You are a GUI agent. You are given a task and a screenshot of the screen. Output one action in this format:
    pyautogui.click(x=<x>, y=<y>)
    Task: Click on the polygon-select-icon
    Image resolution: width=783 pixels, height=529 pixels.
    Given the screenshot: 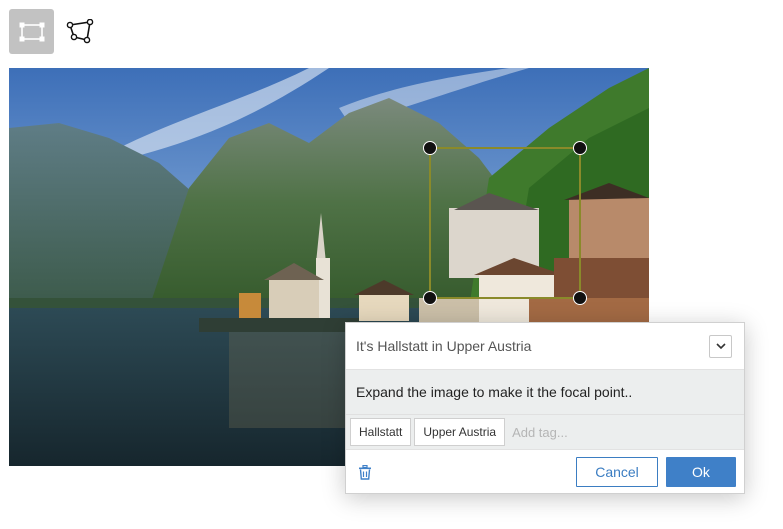 What is the action you would take?
    pyautogui.click(x=79, y=30)
    